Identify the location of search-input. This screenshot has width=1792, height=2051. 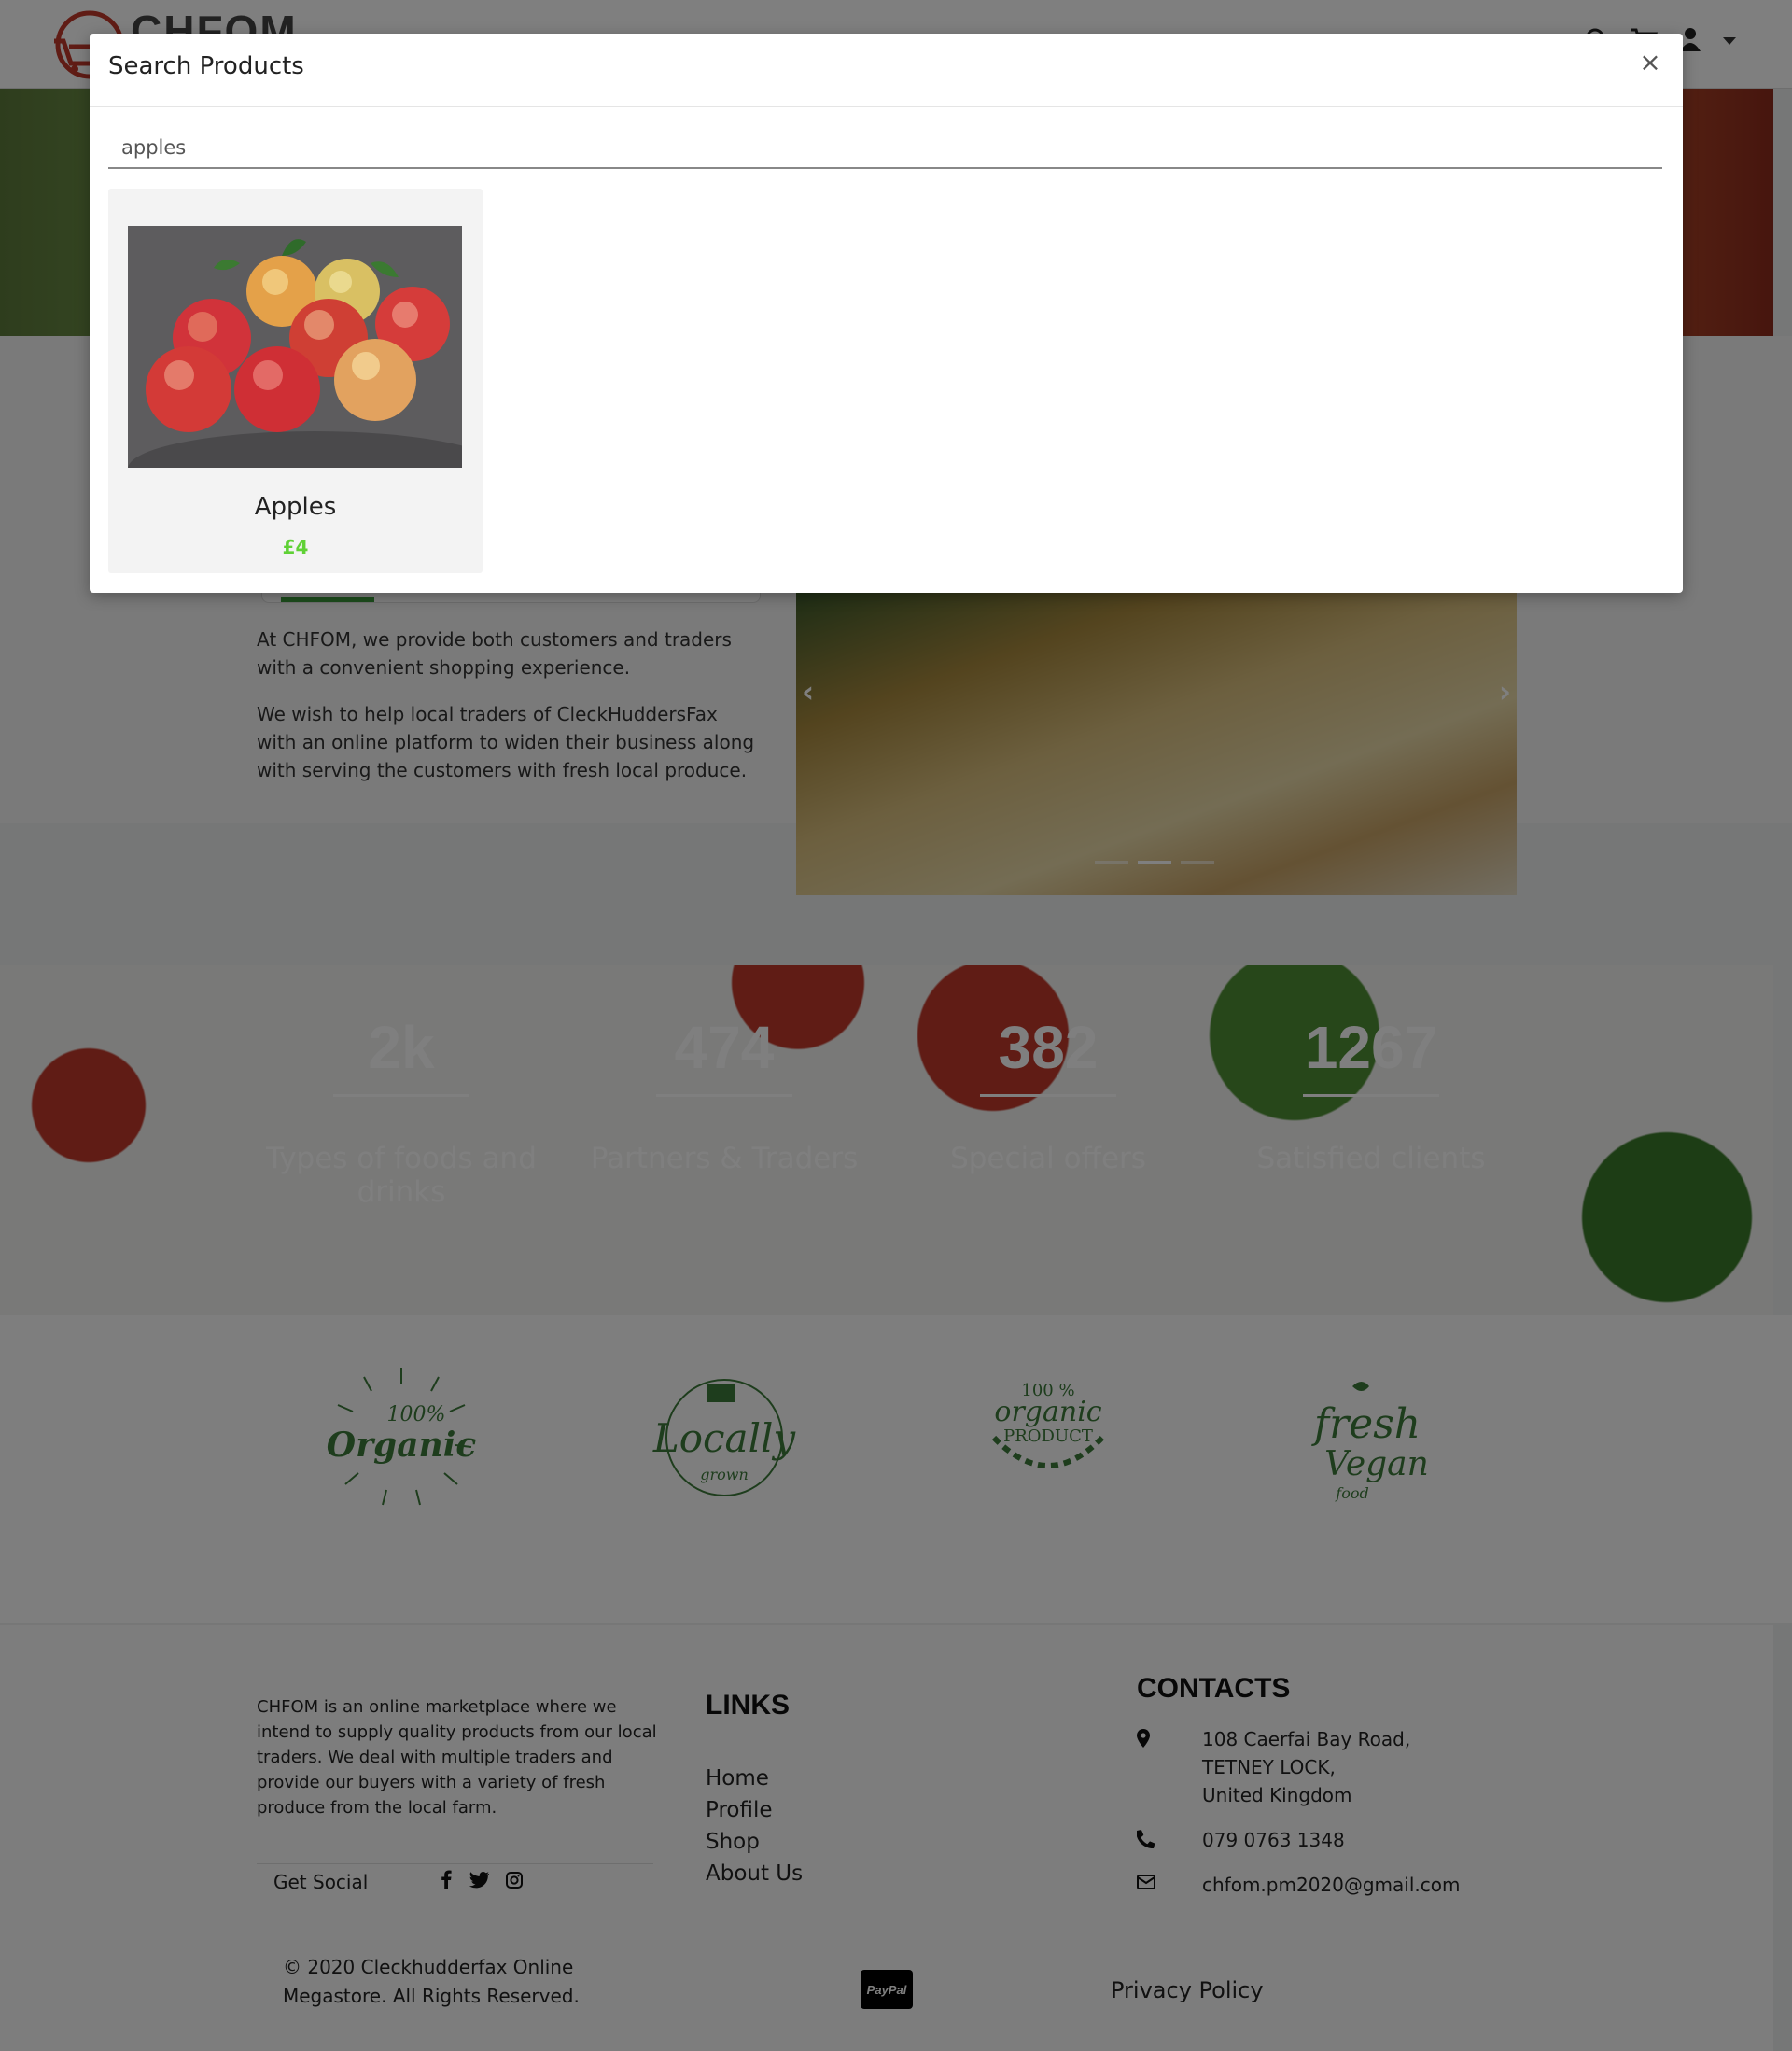
(885, 147).